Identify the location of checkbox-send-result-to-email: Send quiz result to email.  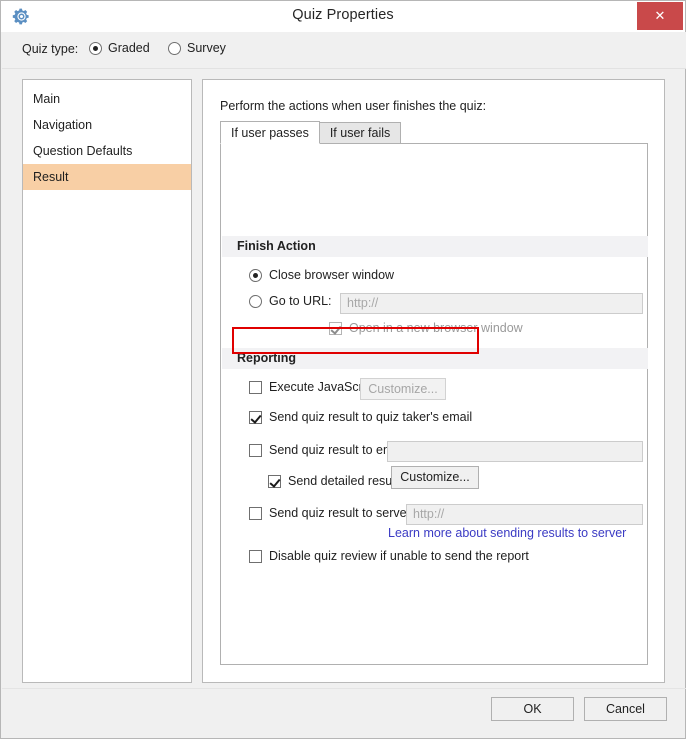
(327, 450).